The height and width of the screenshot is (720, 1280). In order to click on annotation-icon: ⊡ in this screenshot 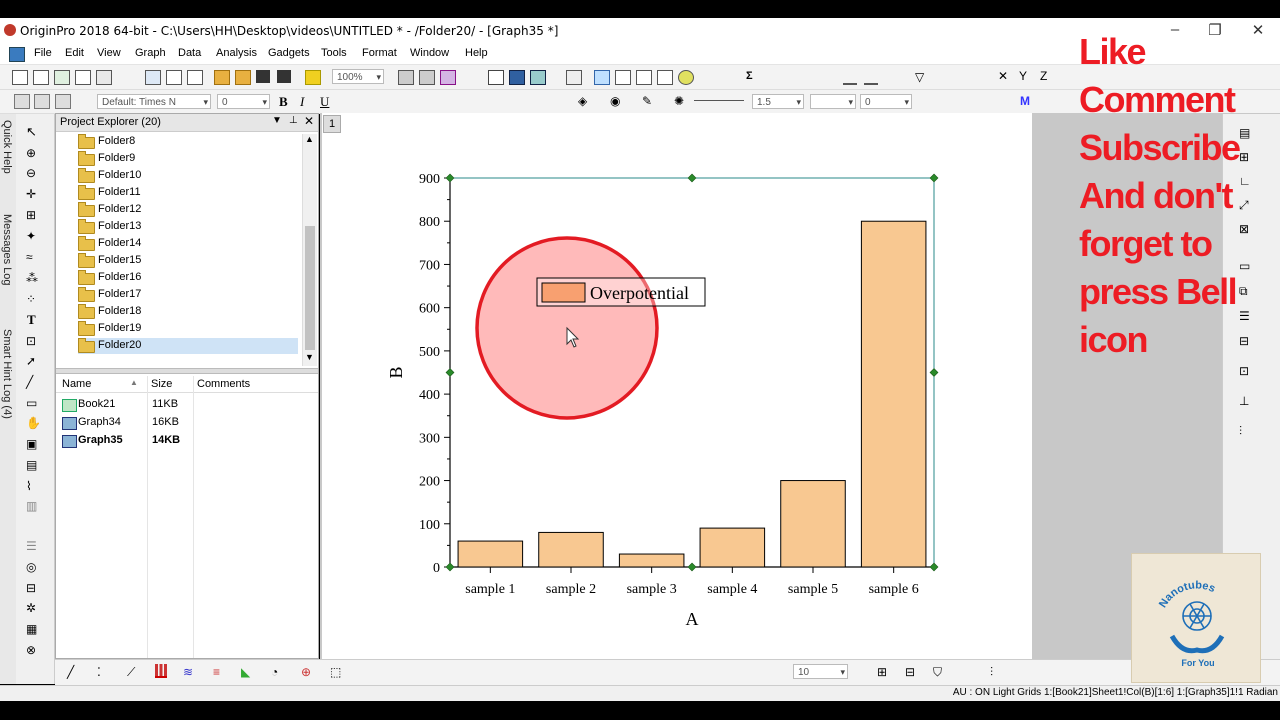, I will do `click(31, 341)`.